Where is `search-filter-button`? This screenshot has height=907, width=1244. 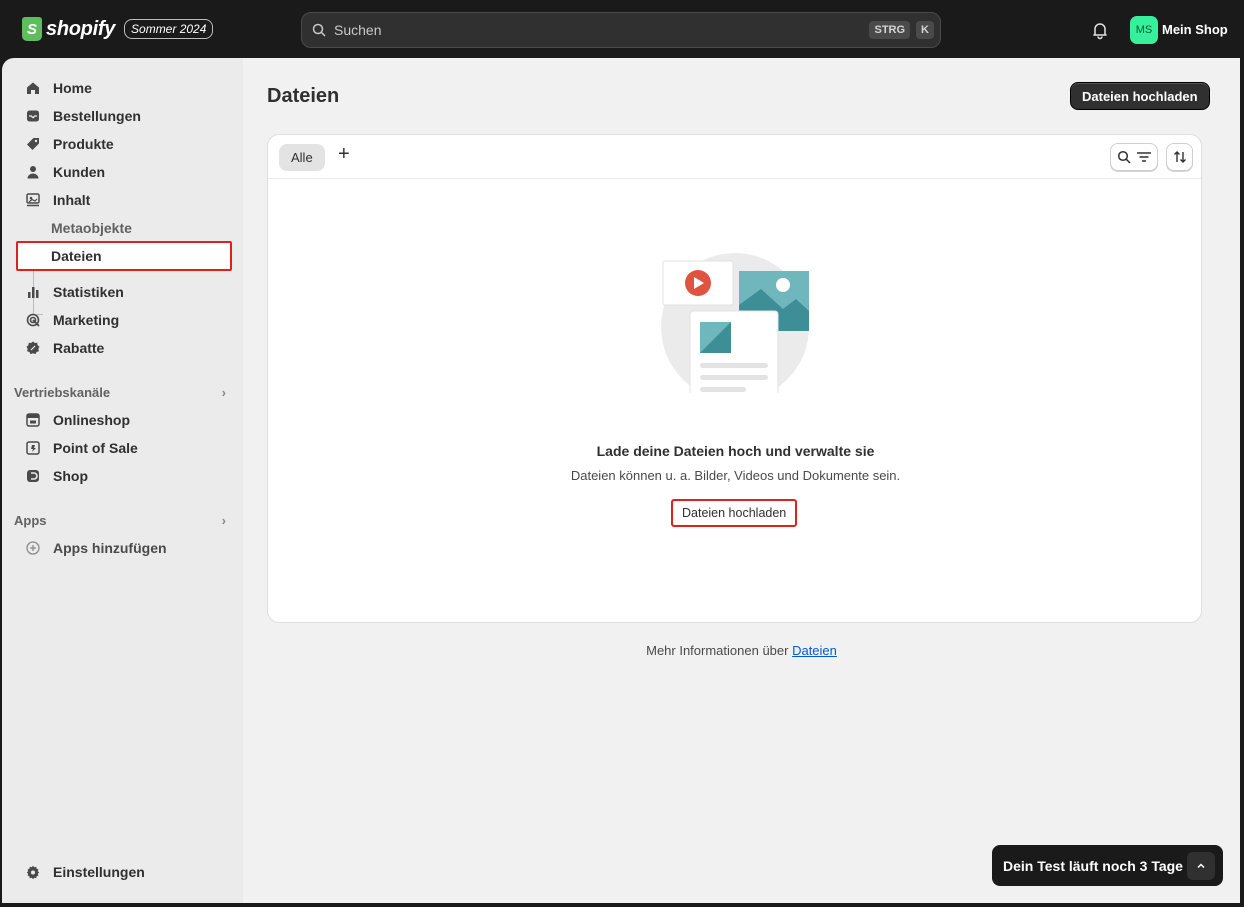 search-filter-button is located at coordinates (1134, 157).